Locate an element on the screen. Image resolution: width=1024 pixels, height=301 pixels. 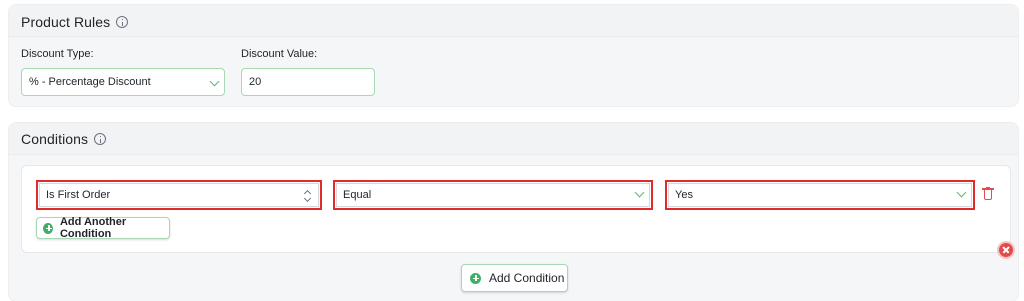
add-condition-button: Add Condition is located at coordinates (514, 278).